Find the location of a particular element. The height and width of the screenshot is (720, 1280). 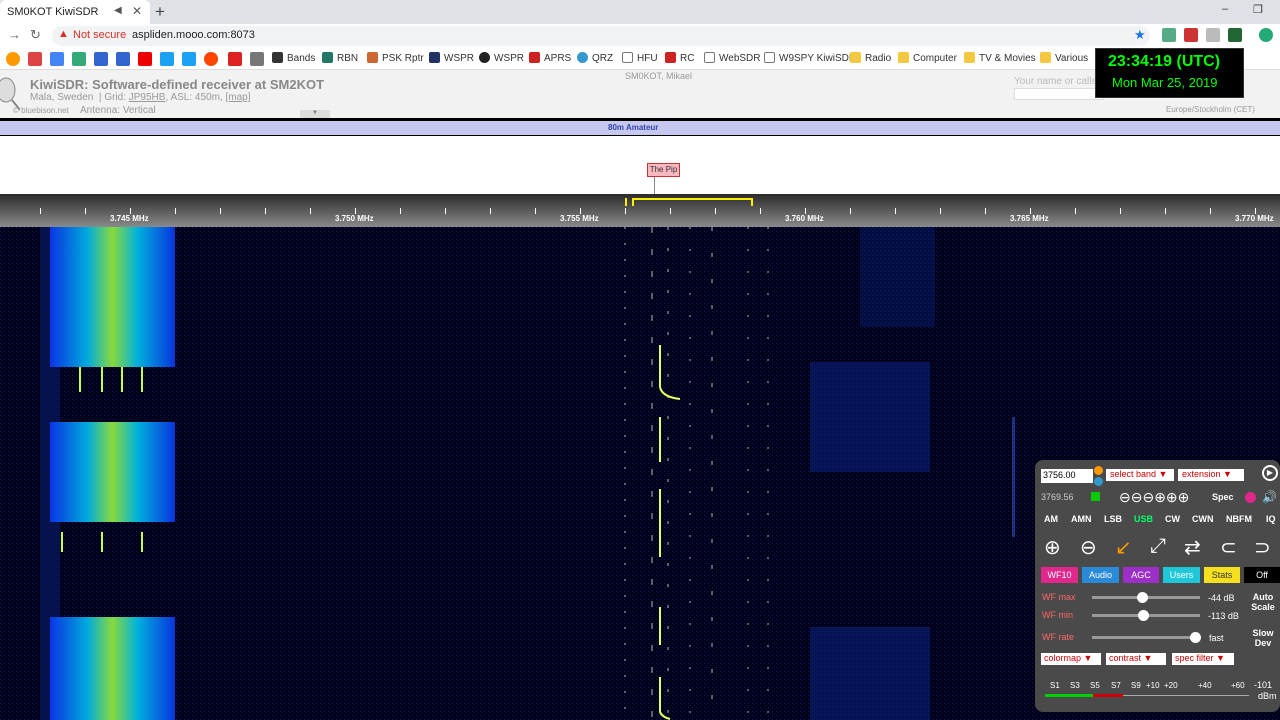

tab-audio: Audio is located at coordinates (1100, 575).